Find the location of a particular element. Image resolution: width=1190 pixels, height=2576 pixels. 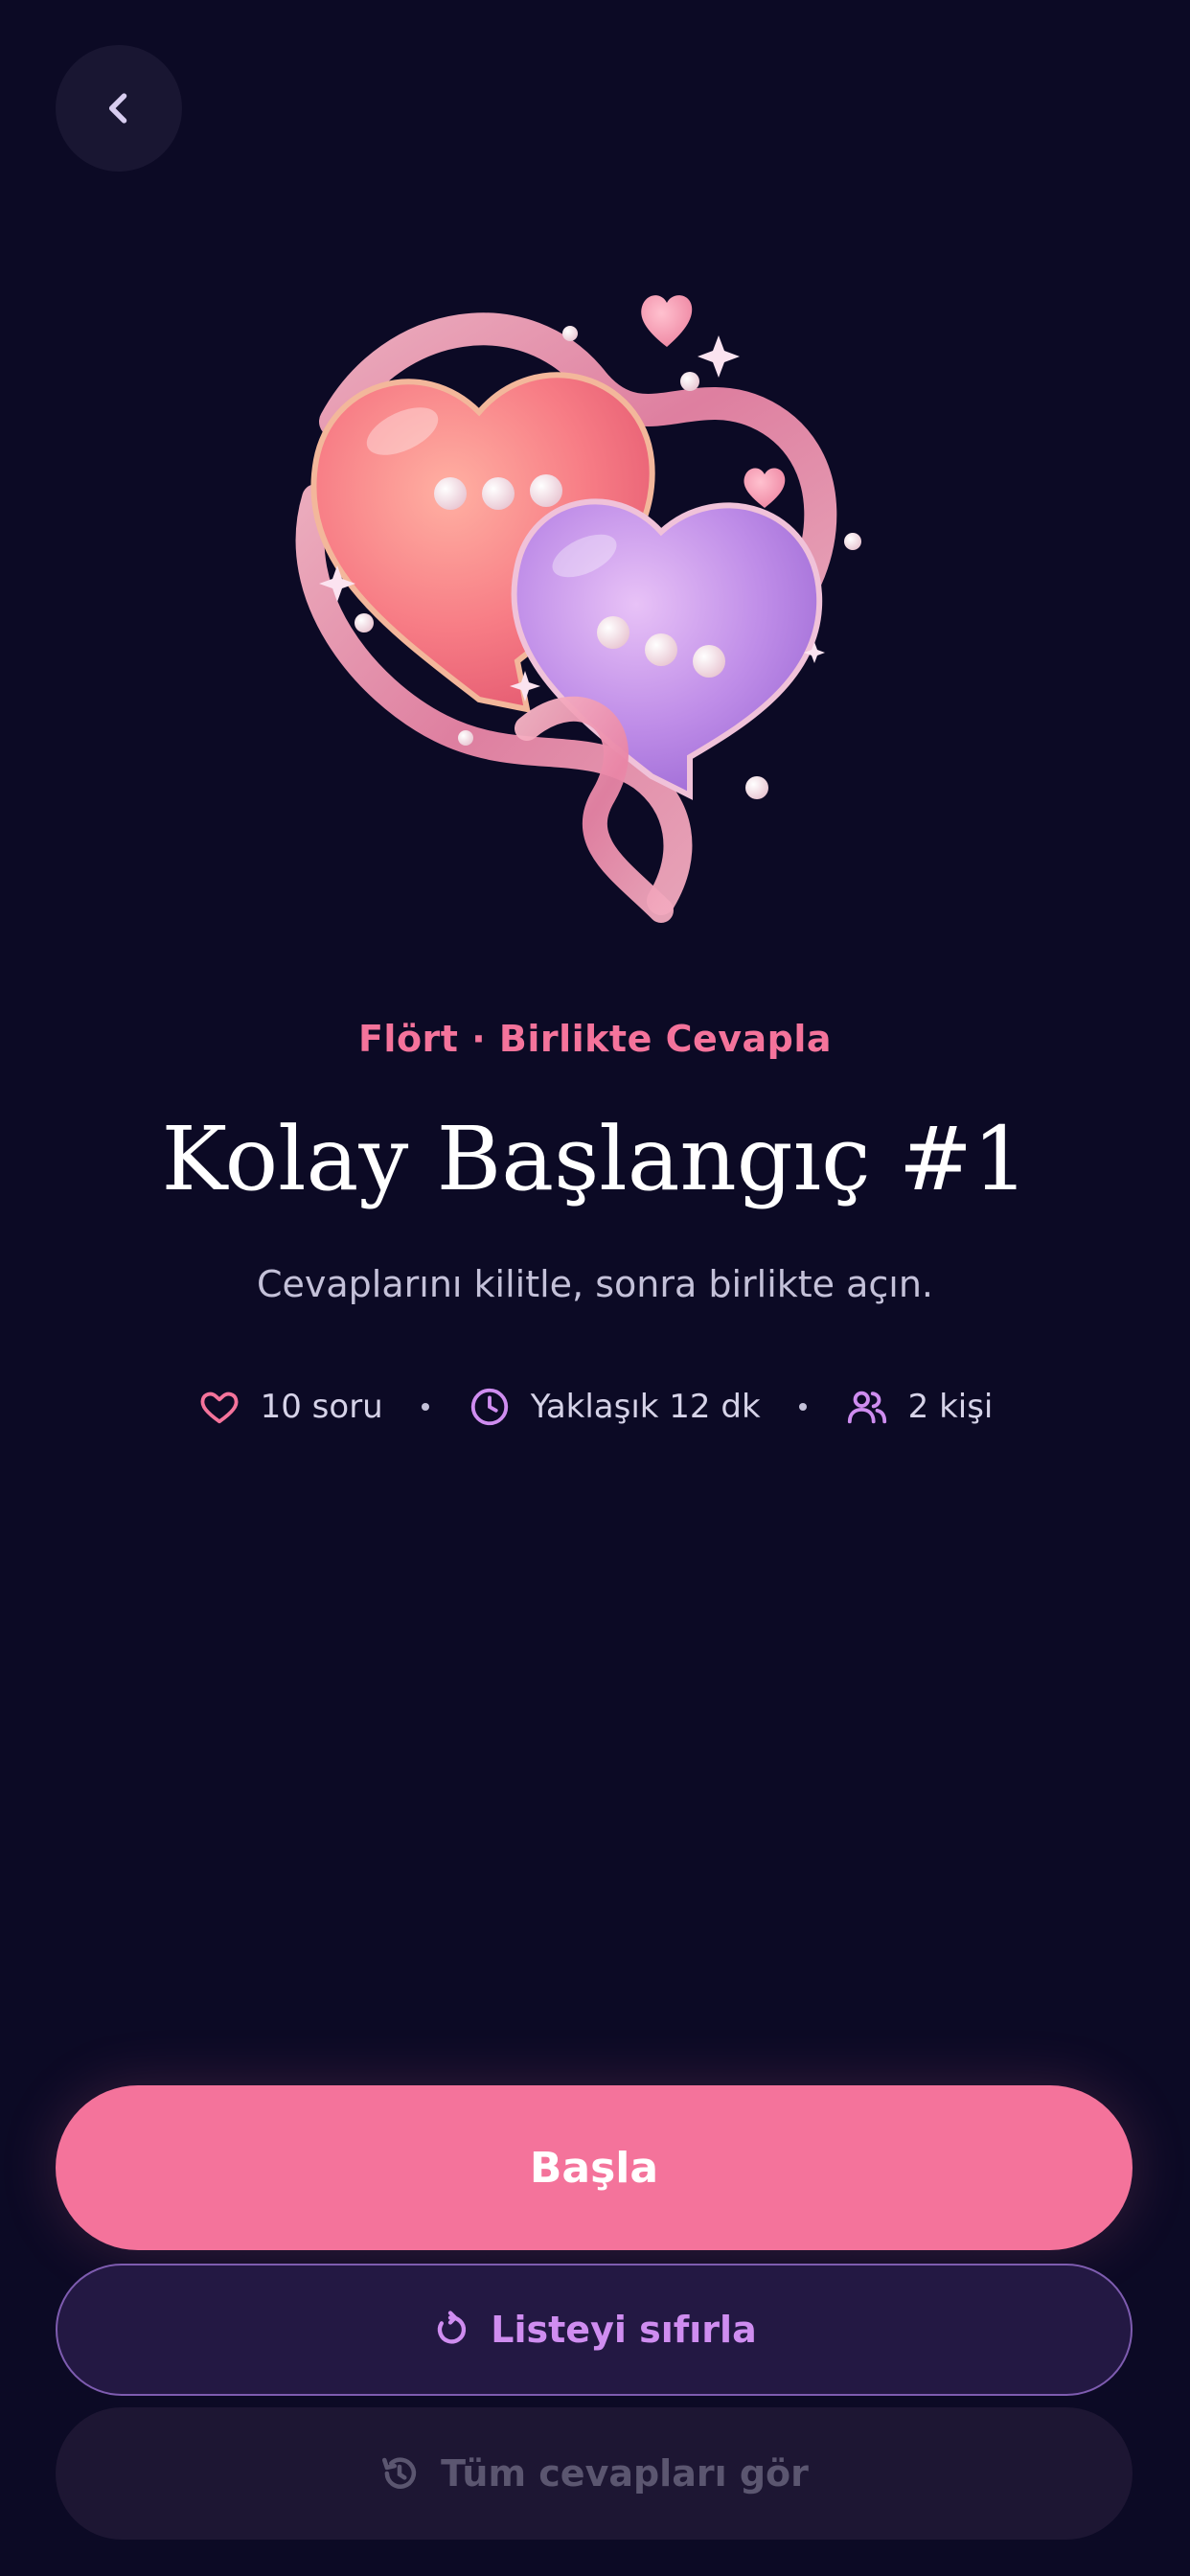

heart-icon is located at coordinates (220, 1408).